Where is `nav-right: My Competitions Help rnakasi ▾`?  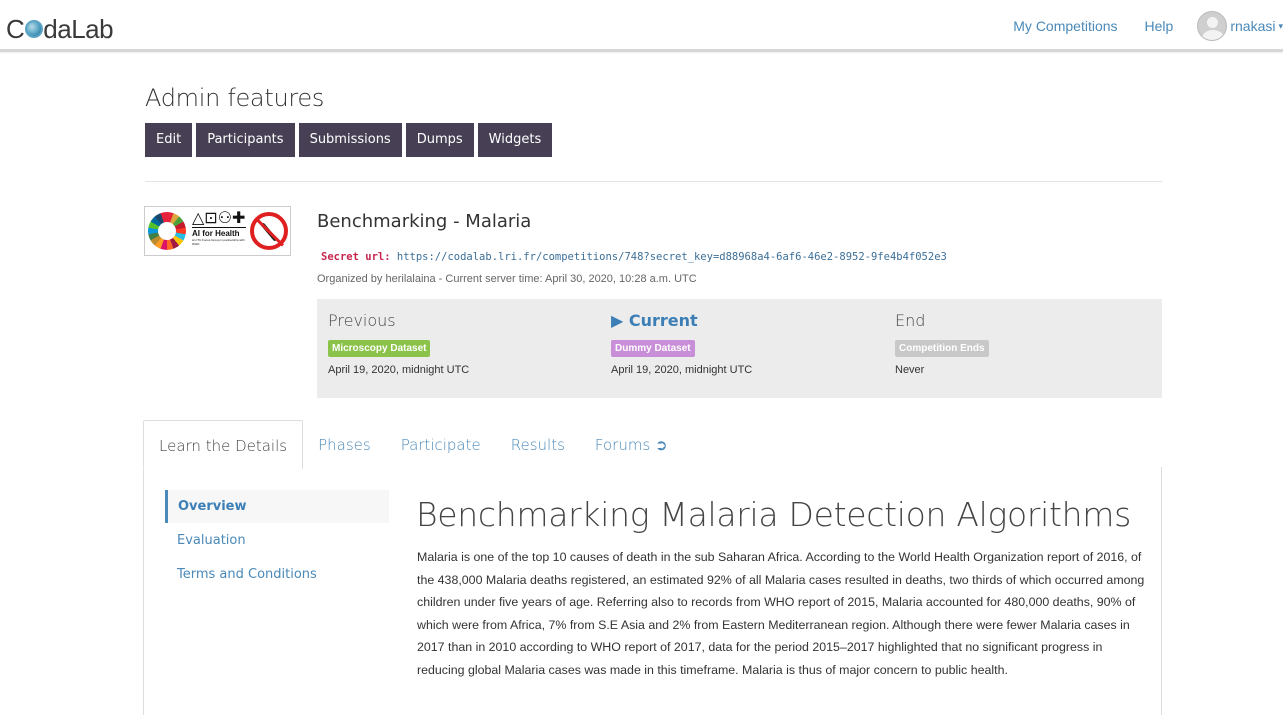 nav-right: My Competitions Help rnakasi ▾ is located at coordinates (1148, 26).